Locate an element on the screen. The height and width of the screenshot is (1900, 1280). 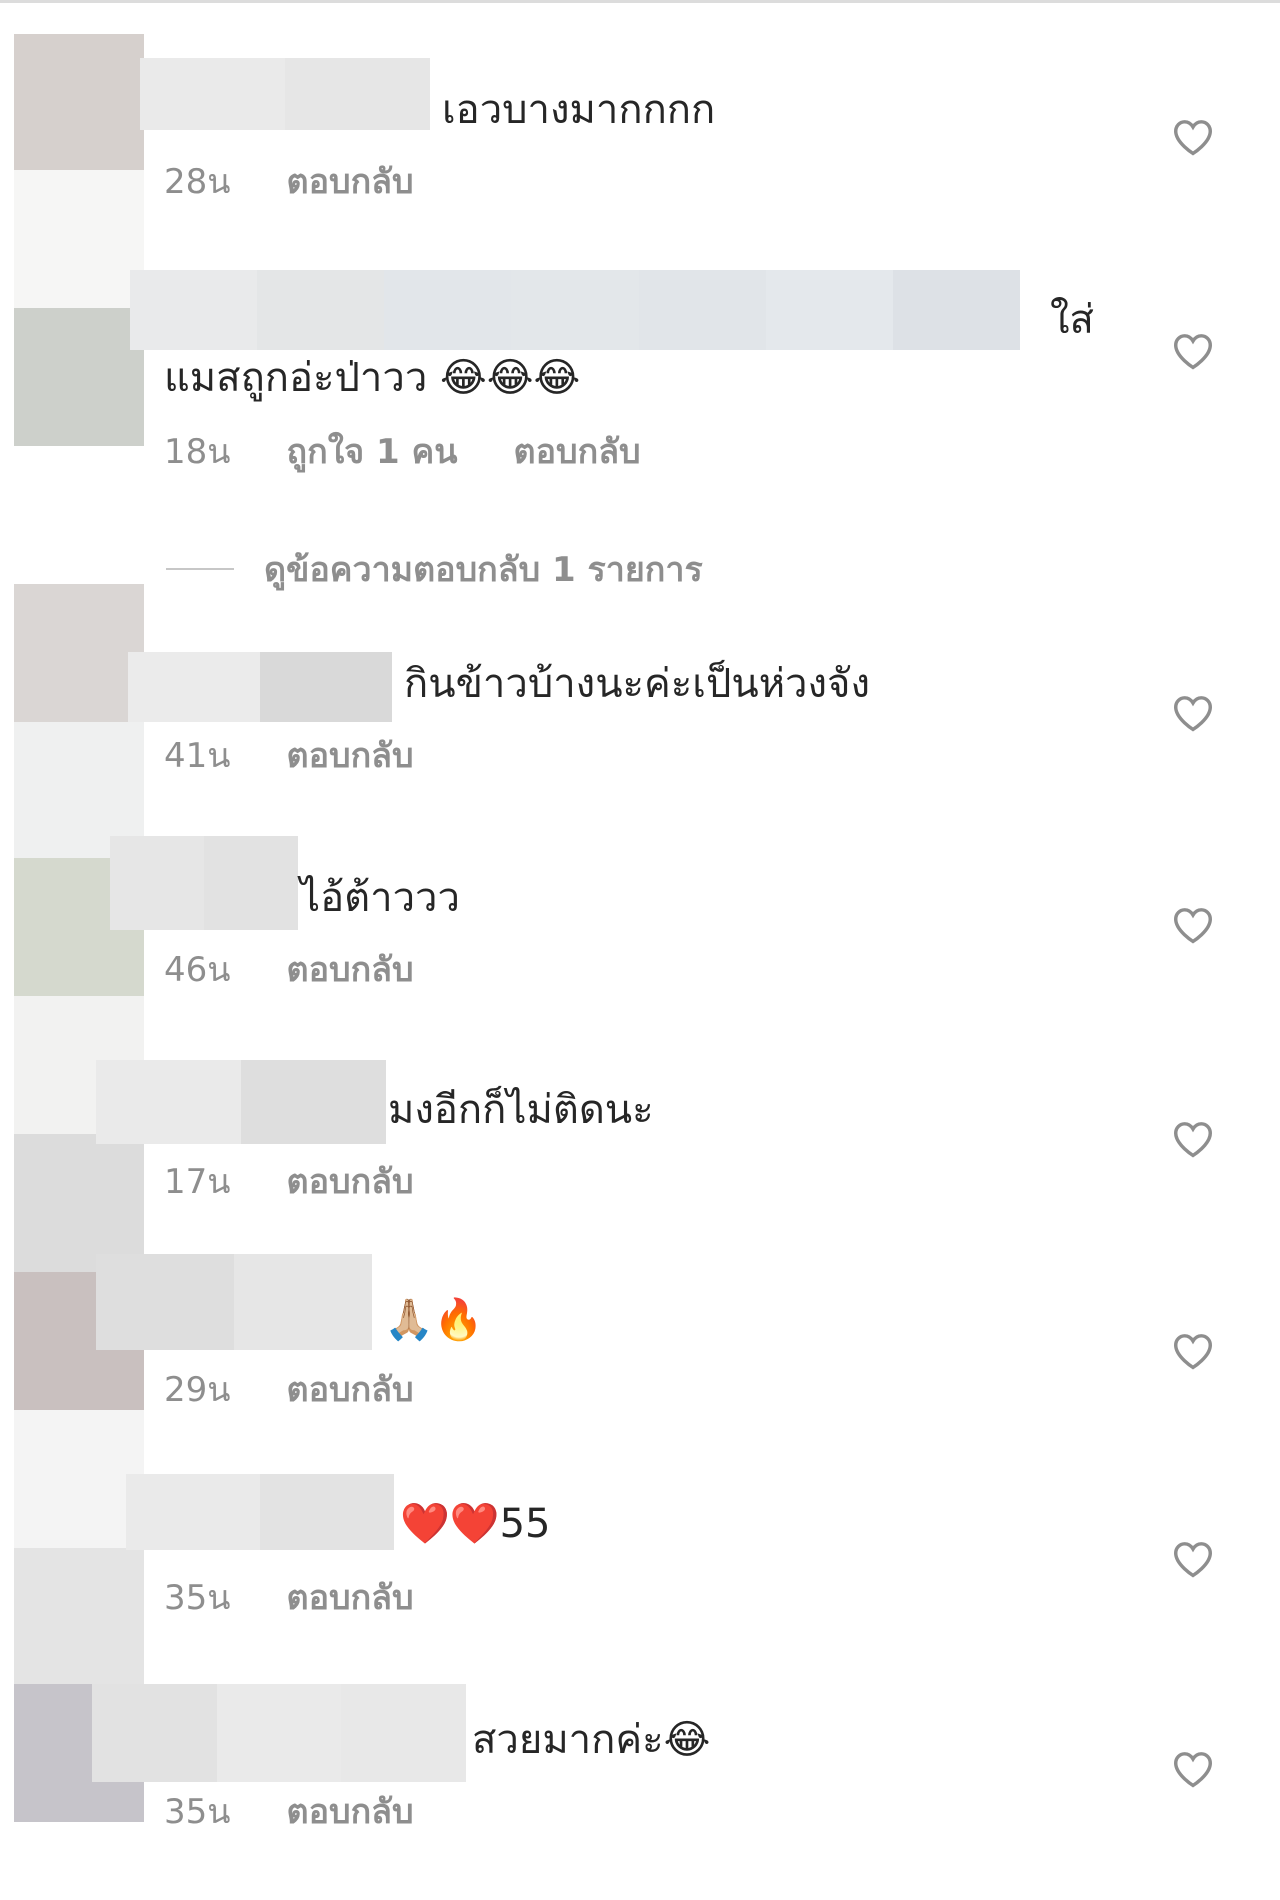
comment-text: กินข้าวบ้างนะค่ะเป็นห่วงจัง is located at coordinates (637, 684).